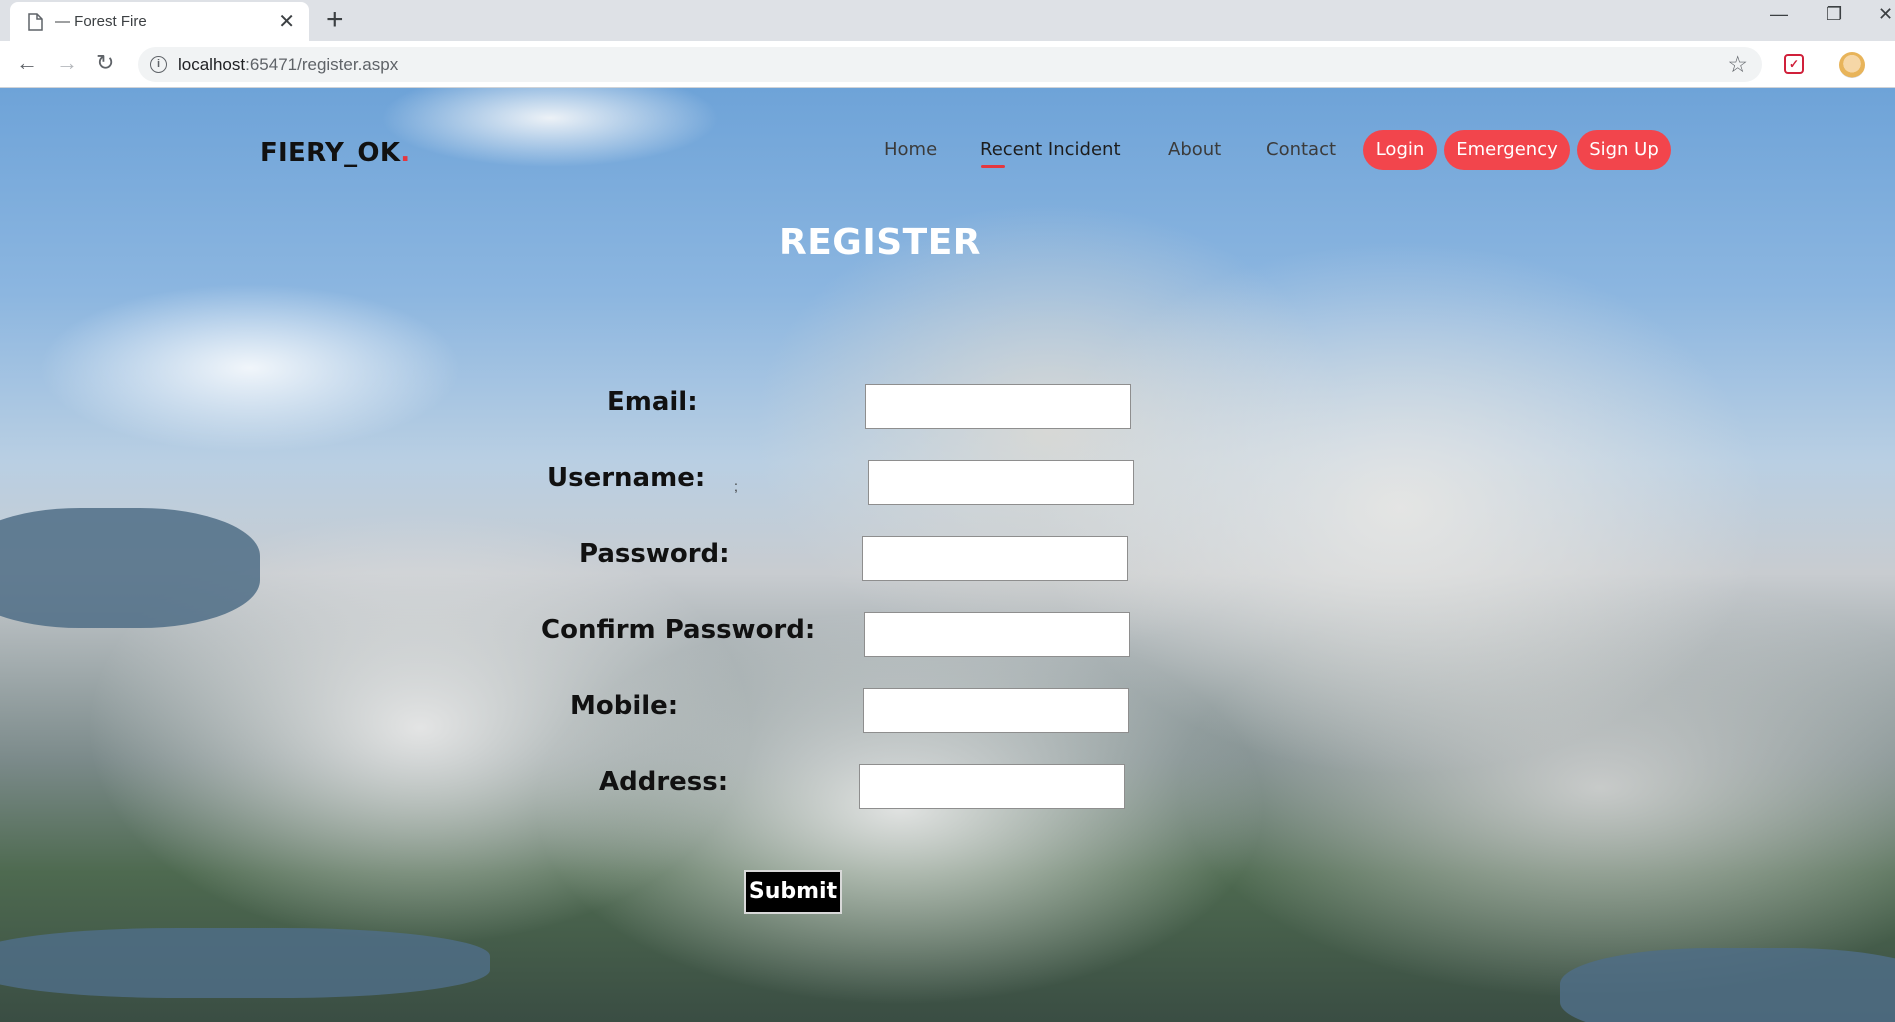  What do you see at coordinates (1779, 14) in the screenshot?
I see `minimize-window-button: —` at bounding box center [1779, 14].